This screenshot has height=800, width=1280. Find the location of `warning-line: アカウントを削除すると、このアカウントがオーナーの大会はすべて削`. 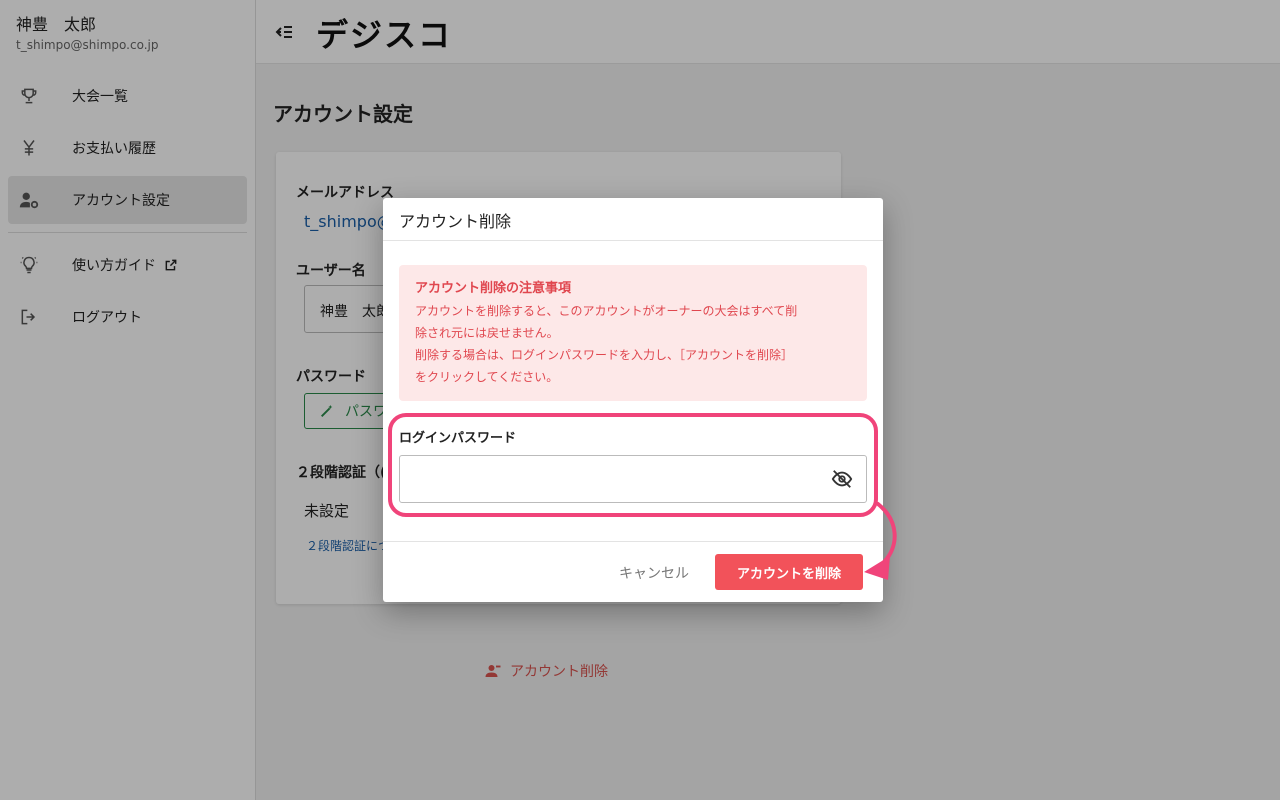

warning-line: アカウントを削除すると、このアカウントがオーナーの大会はすべて削 is located at coordinates (606, 311).